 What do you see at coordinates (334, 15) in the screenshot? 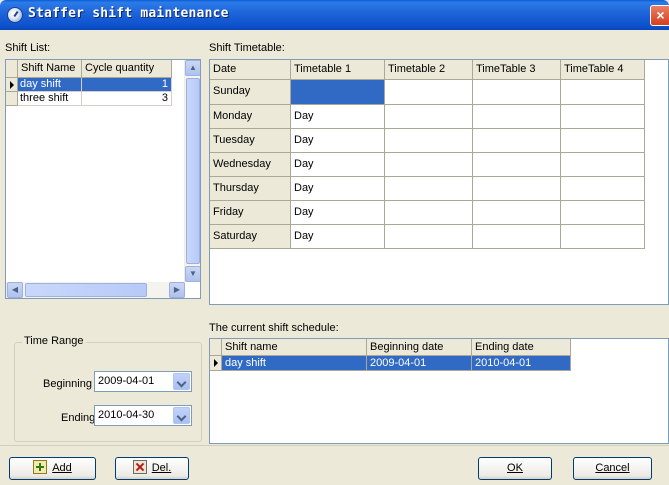
I see `title-bar: Staffer shift maintenance ×` at bounding box center [334, 15].